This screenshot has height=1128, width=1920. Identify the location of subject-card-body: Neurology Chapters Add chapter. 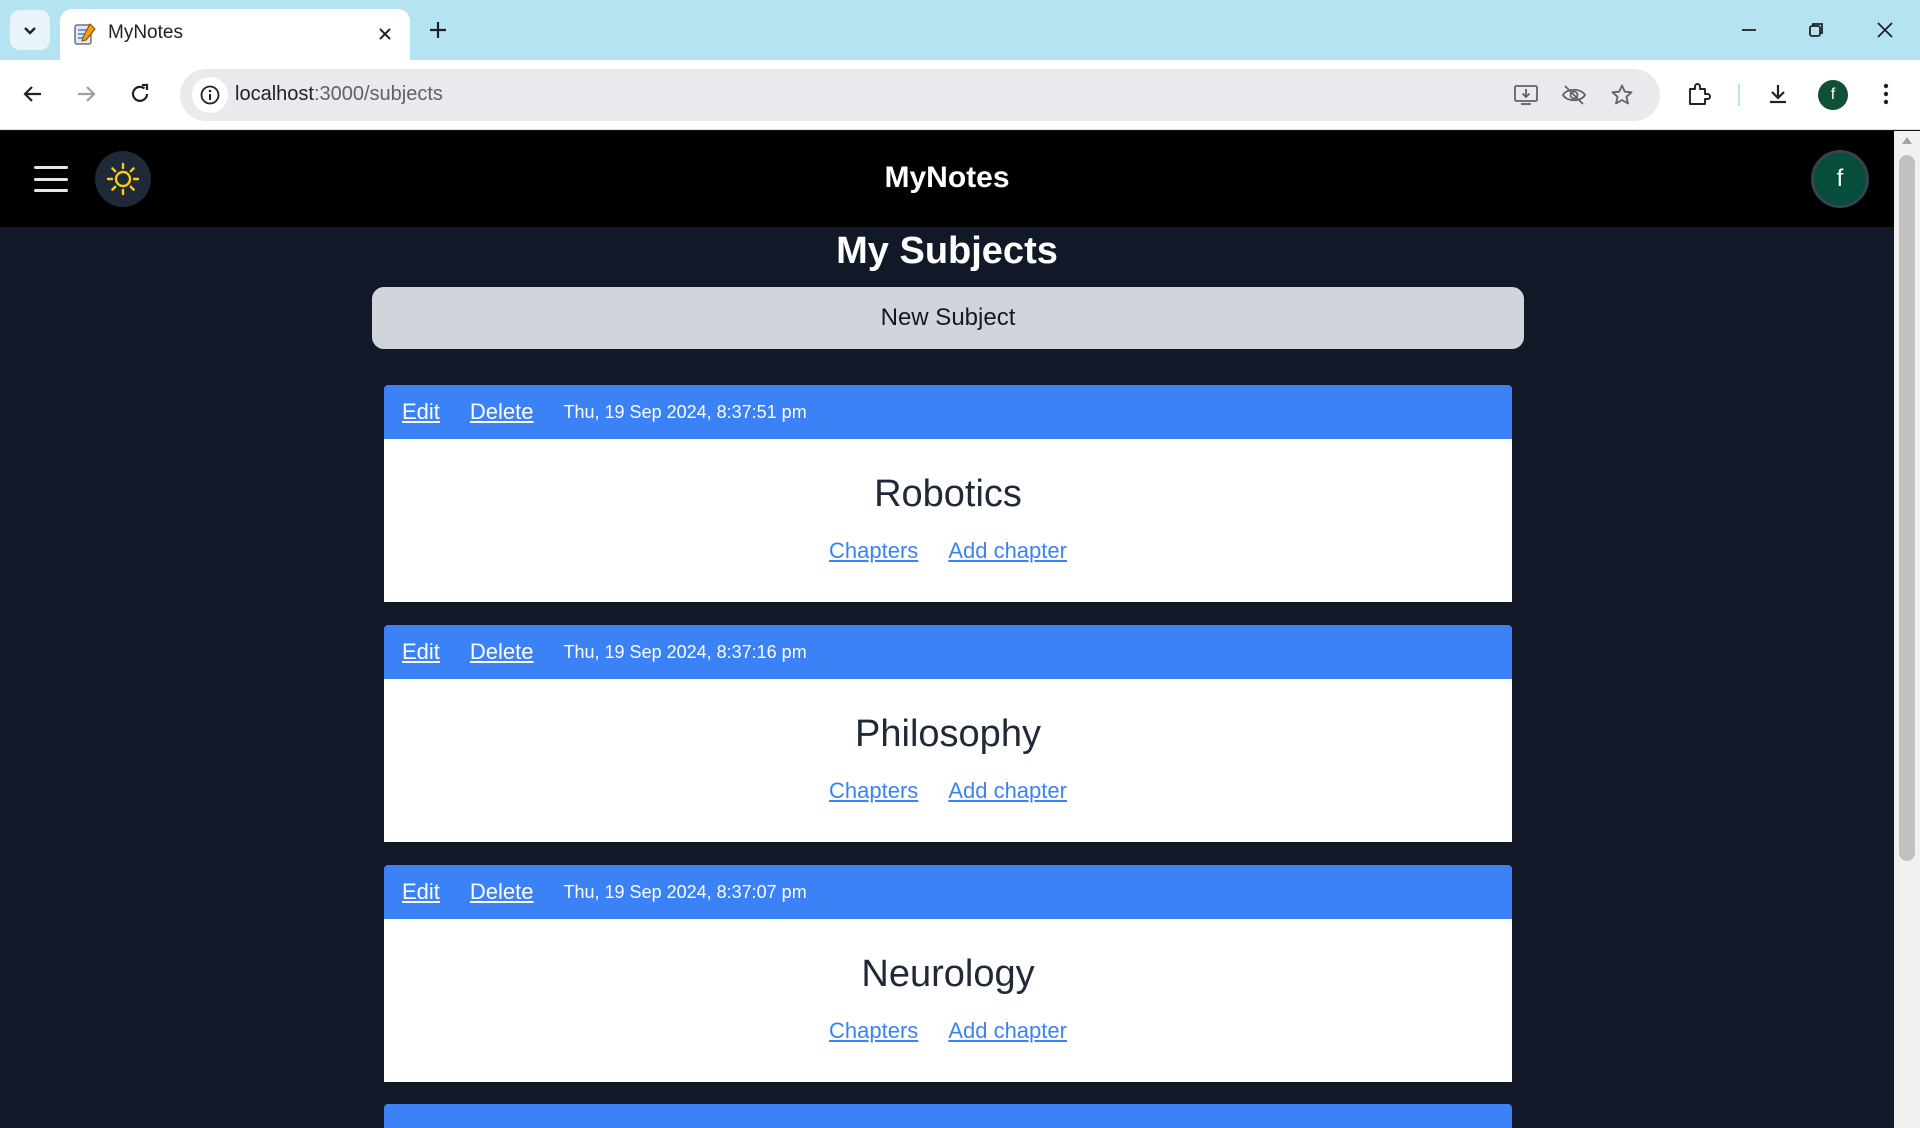
(948, 1000).